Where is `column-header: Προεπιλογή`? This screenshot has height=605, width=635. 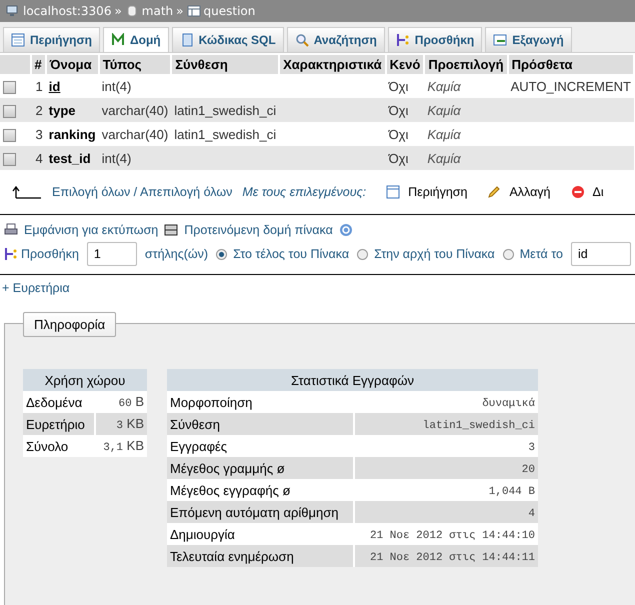 column-header: Προεπιλογή is located at coordinates (466, 64).